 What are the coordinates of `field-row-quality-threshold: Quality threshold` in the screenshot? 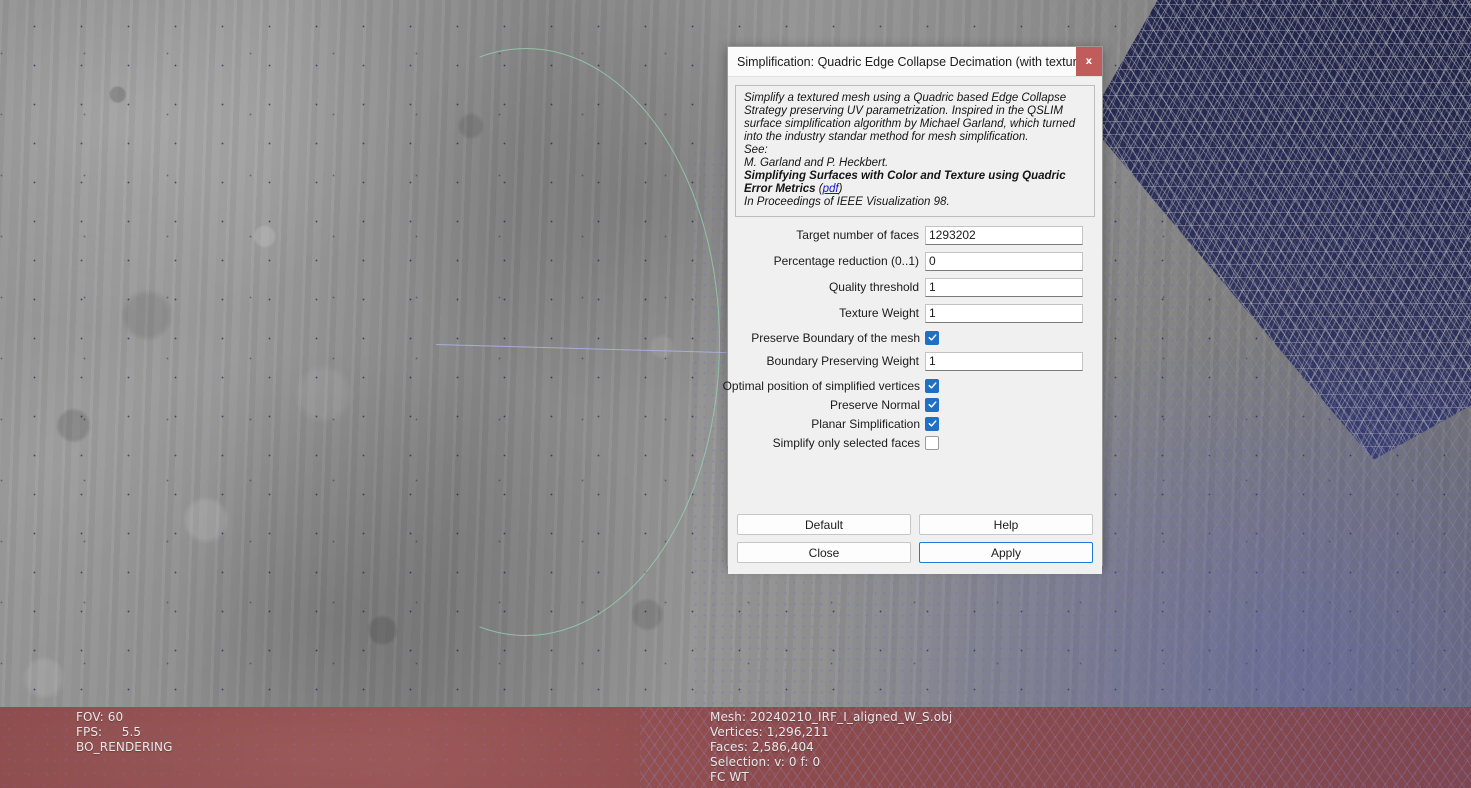 It's located at (905, 287).